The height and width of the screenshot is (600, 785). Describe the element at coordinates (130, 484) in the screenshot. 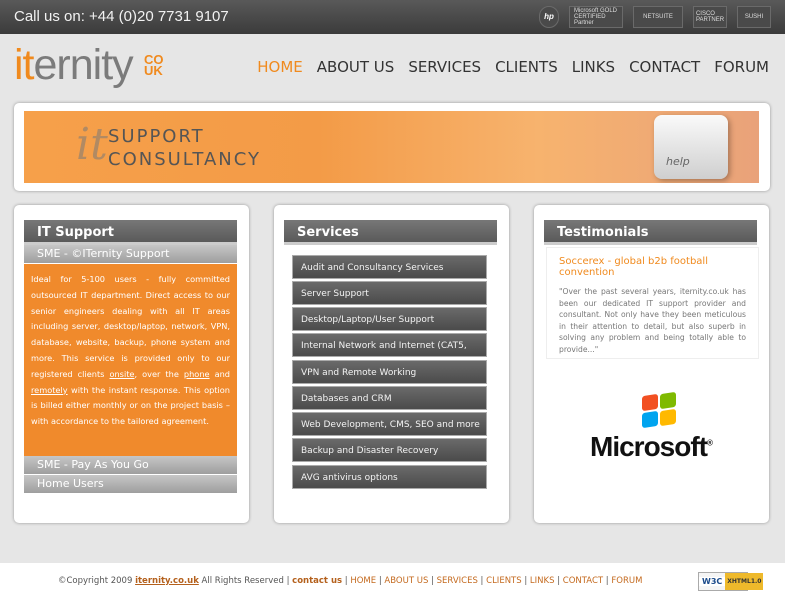

I see `tab-home-users: Home Users` at that location.